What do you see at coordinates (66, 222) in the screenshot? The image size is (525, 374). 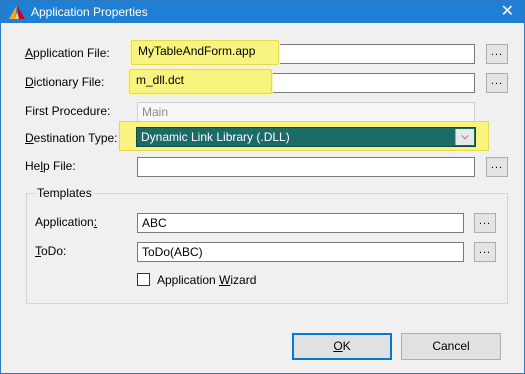 I see `template-application-label: Application:` at bounding box center [66, 222].